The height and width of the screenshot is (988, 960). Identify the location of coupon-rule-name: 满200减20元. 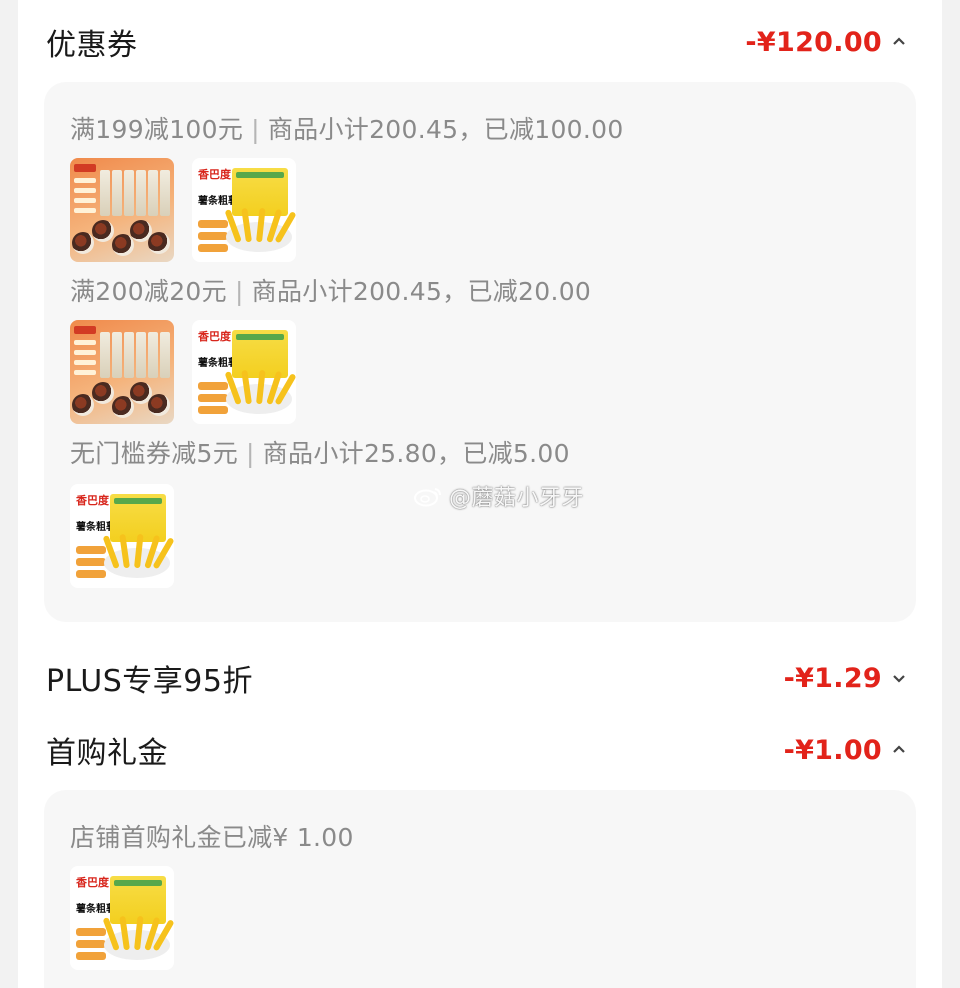
(148, 291).